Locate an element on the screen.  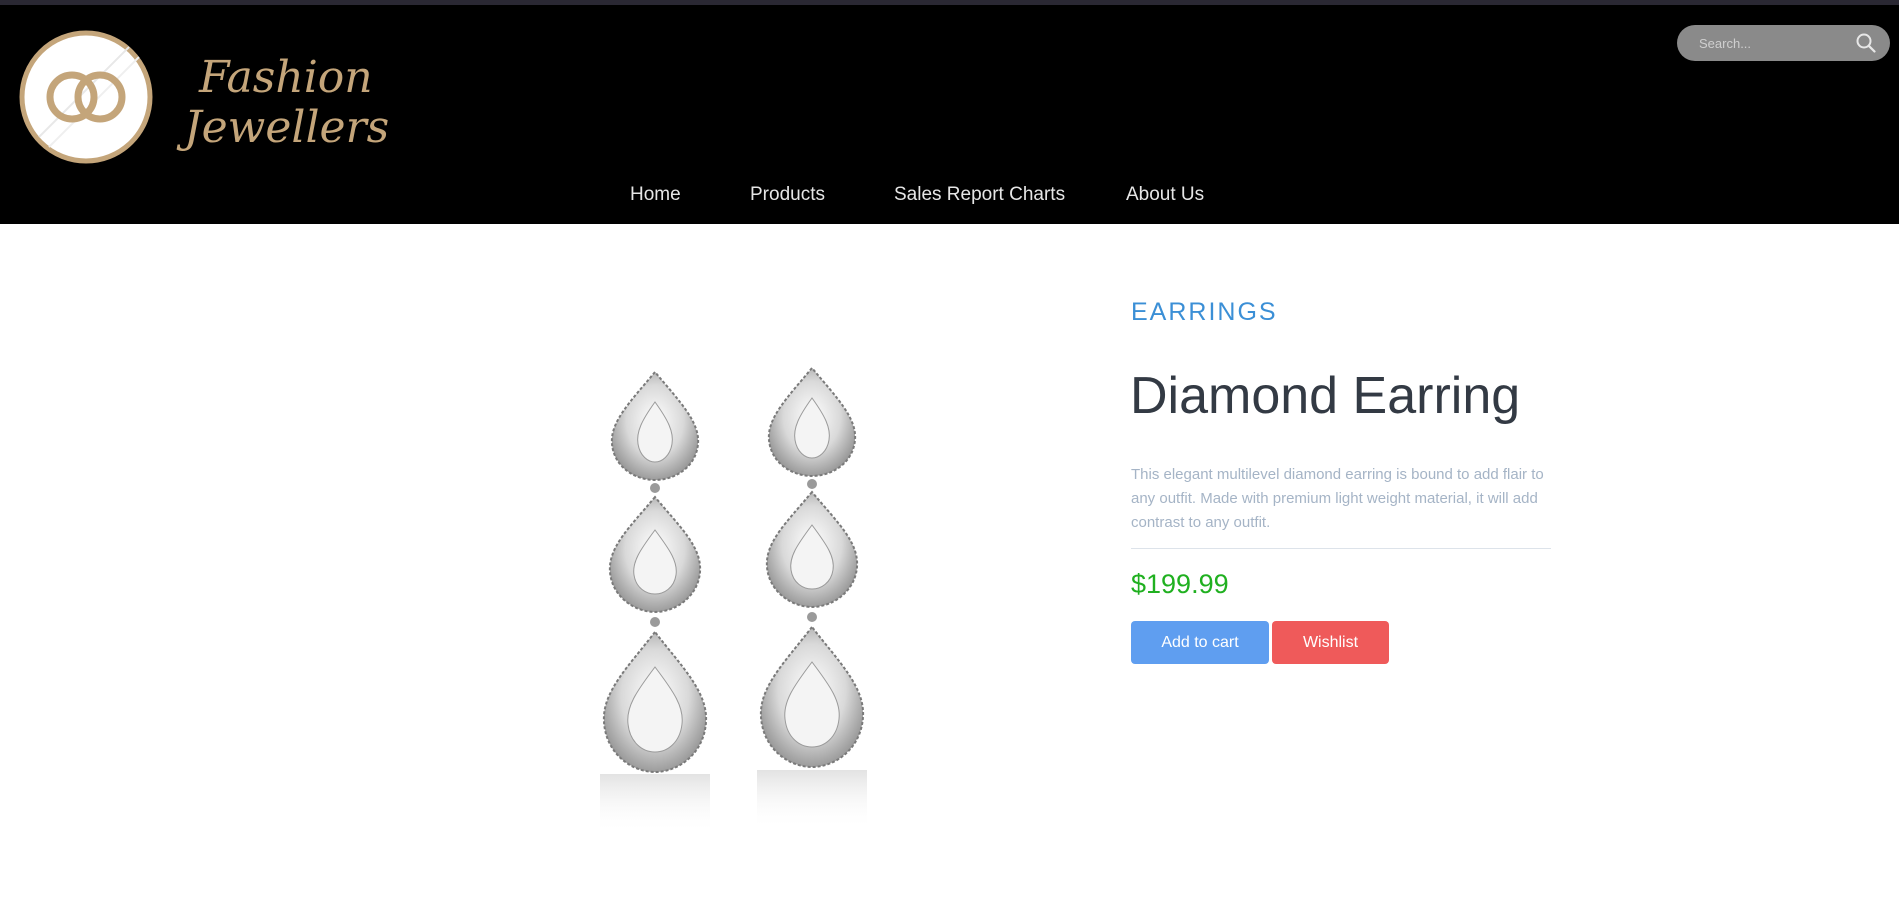
divider is located at coordinates (1341, 548).